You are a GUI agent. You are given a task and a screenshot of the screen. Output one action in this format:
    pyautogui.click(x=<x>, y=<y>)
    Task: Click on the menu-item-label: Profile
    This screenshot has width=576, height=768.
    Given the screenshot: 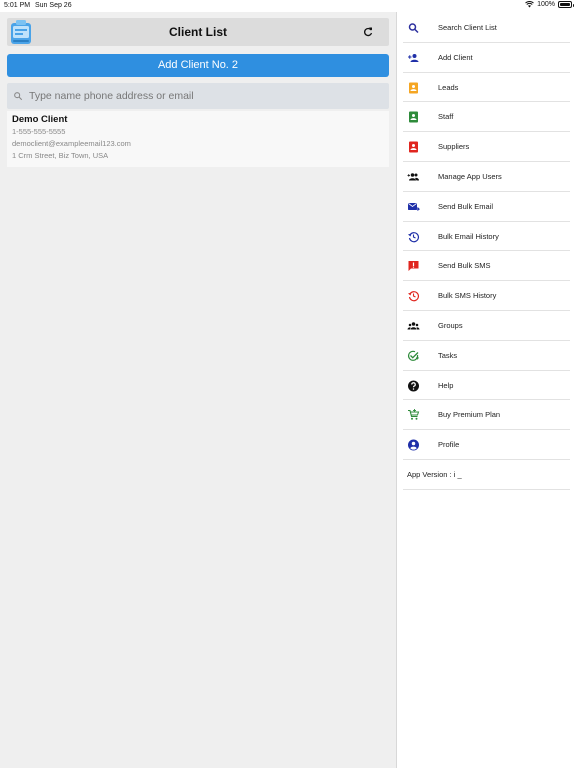 What is the action you would take?
    pyautogui.click(x=449, y=445)
    